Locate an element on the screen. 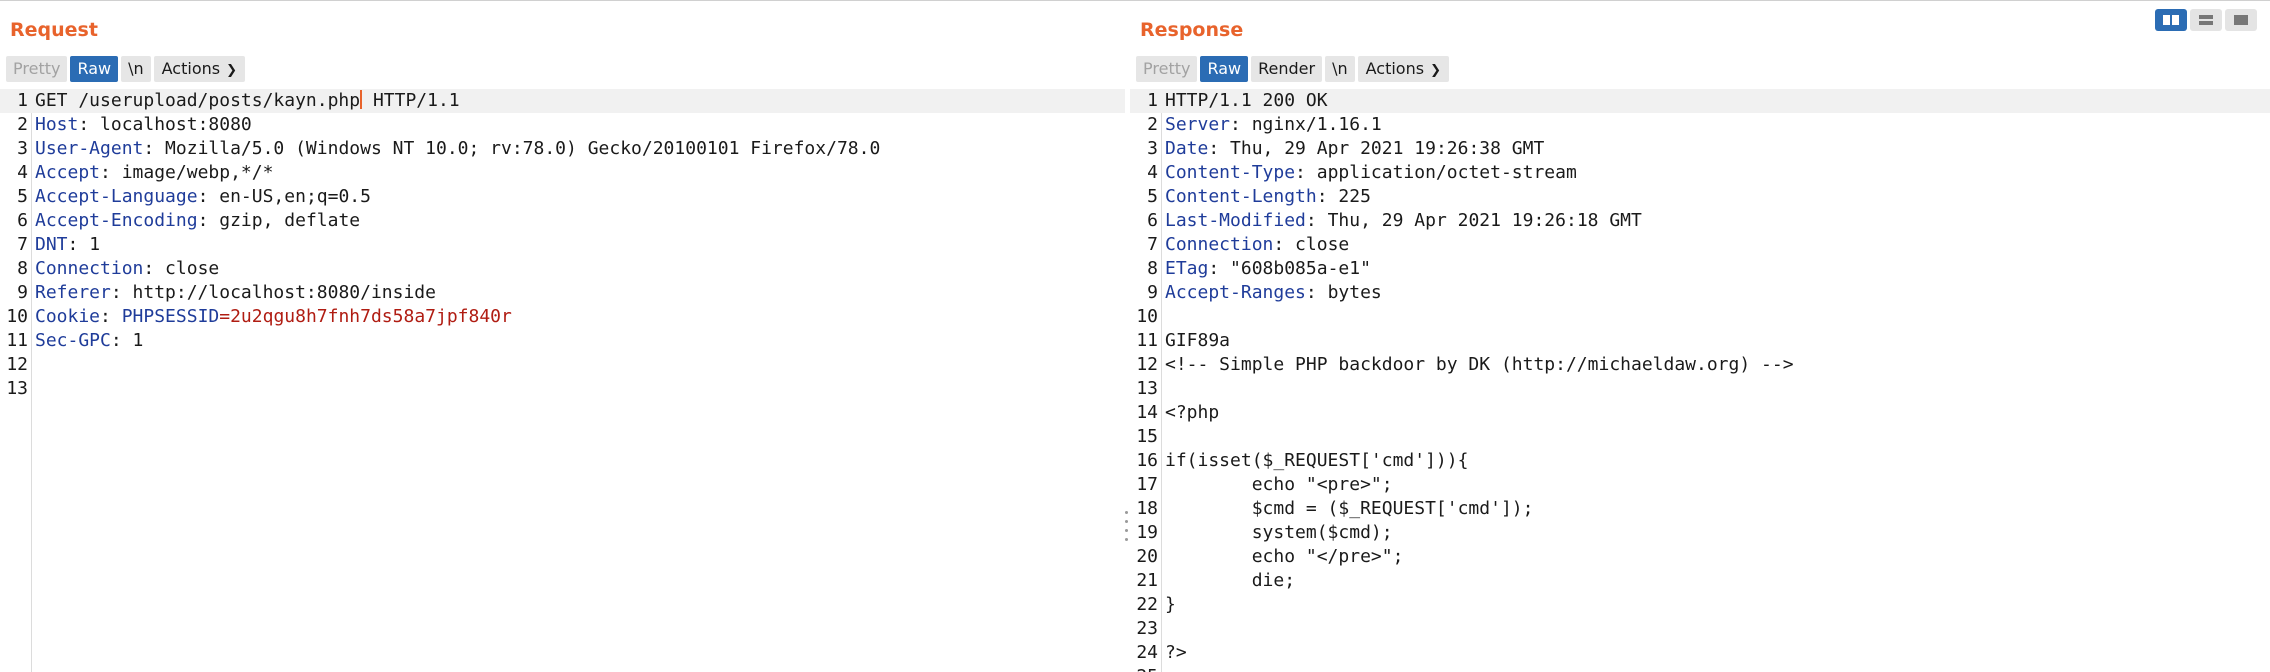 Image resolution: width=2270 pixels, height=672 pixels. line-content: Content-Type: application/octet-stream is located at coordinates (1371, 173).